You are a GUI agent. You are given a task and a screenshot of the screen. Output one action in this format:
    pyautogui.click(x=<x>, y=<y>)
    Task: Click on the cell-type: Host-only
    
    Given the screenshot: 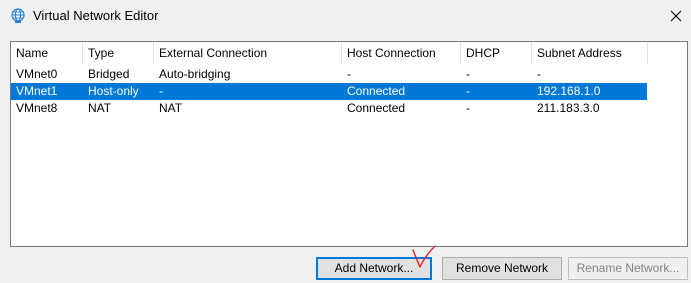 What is the action you would take?
    pyautogui.click(x=113, y=91)
    